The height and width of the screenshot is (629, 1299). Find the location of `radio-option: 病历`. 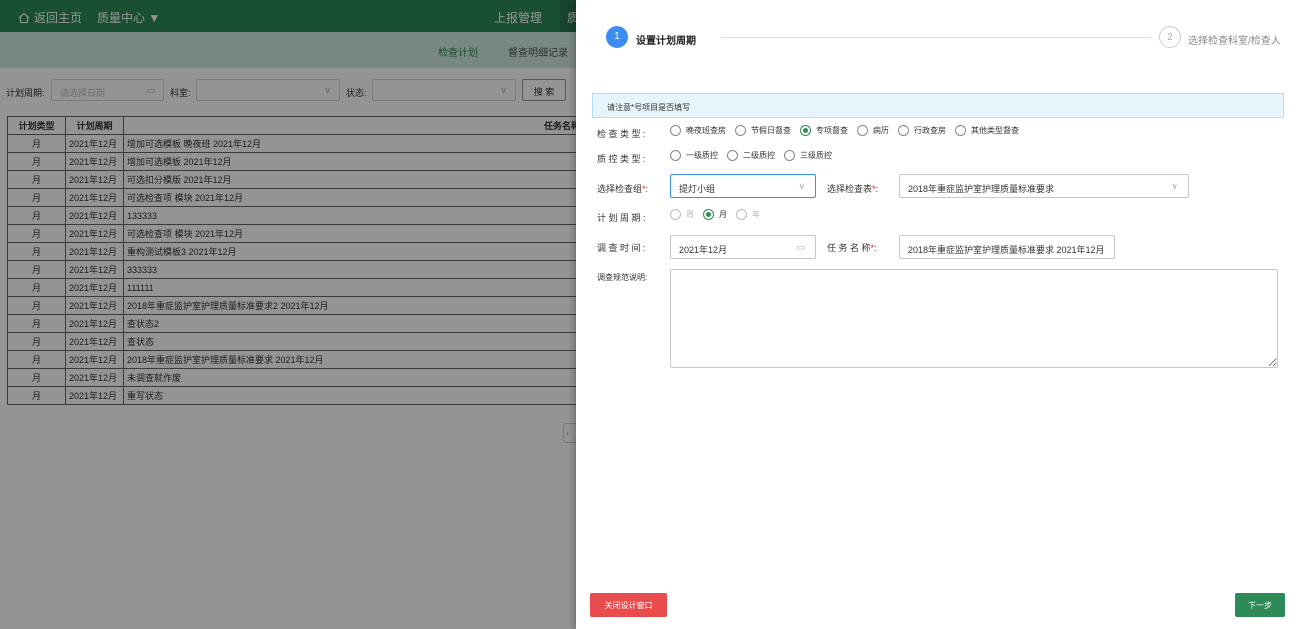

radio-option: 病历 is located at coordinates (873, 130).